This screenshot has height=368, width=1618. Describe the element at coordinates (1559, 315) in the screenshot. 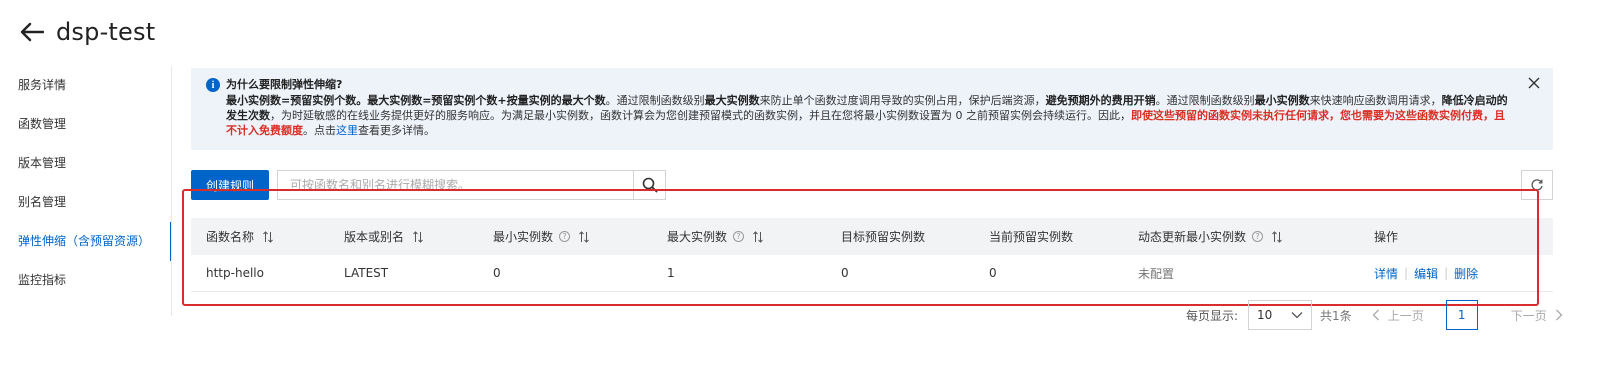

I see `chevron-right-icon` at that location.